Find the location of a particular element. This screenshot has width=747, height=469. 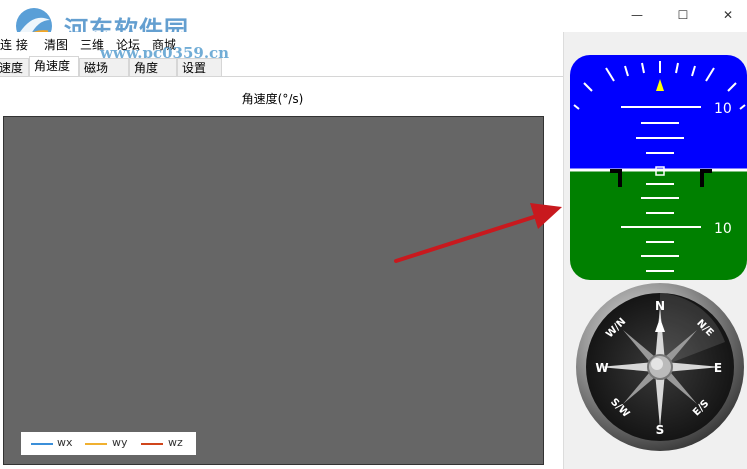

compass-n: N is located at coordinates (660, 306).